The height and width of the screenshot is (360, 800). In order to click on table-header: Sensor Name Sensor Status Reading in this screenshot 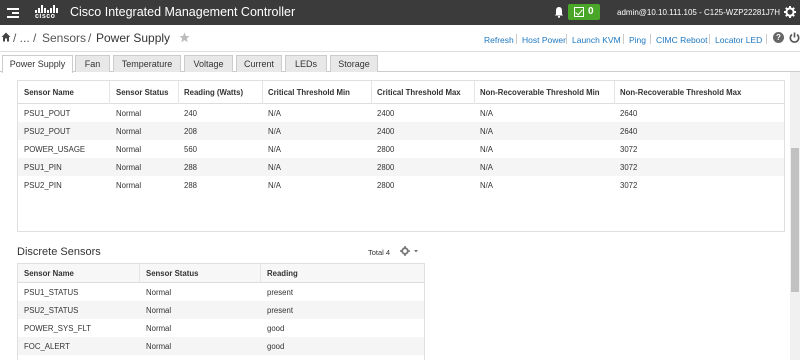, I will do `click(221, 273)`.